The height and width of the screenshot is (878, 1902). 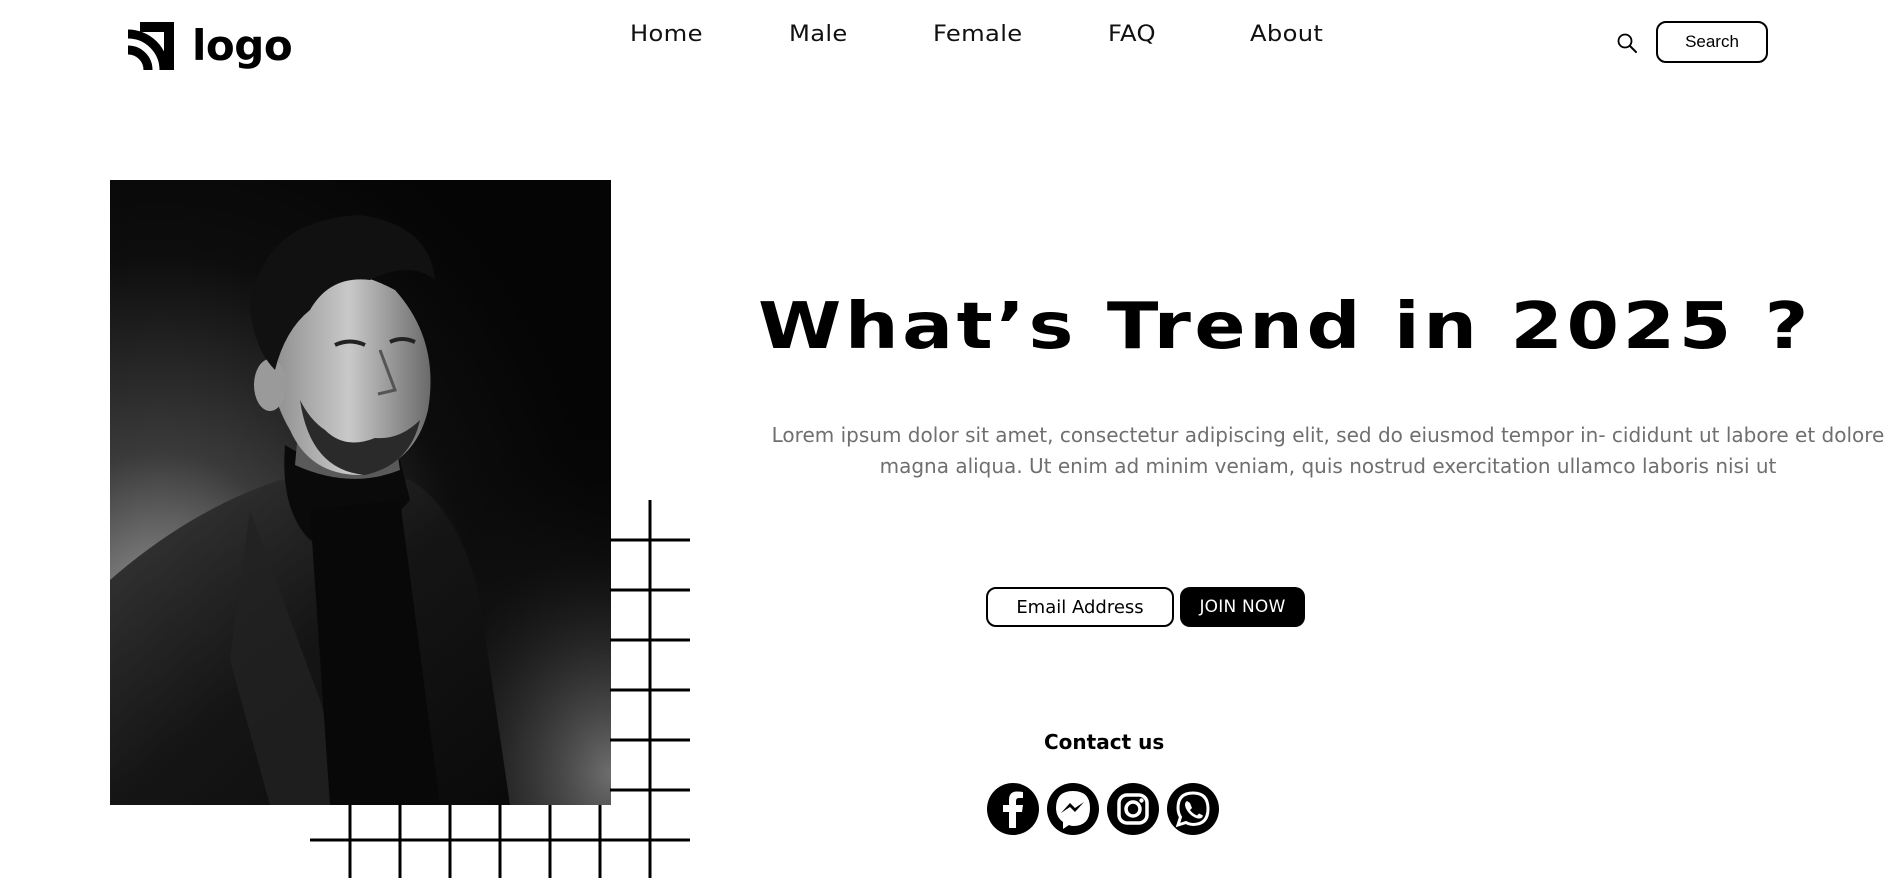 I want to click on site-header: logo Home Male Female FAQ About Search, so click(x=951, y=45).